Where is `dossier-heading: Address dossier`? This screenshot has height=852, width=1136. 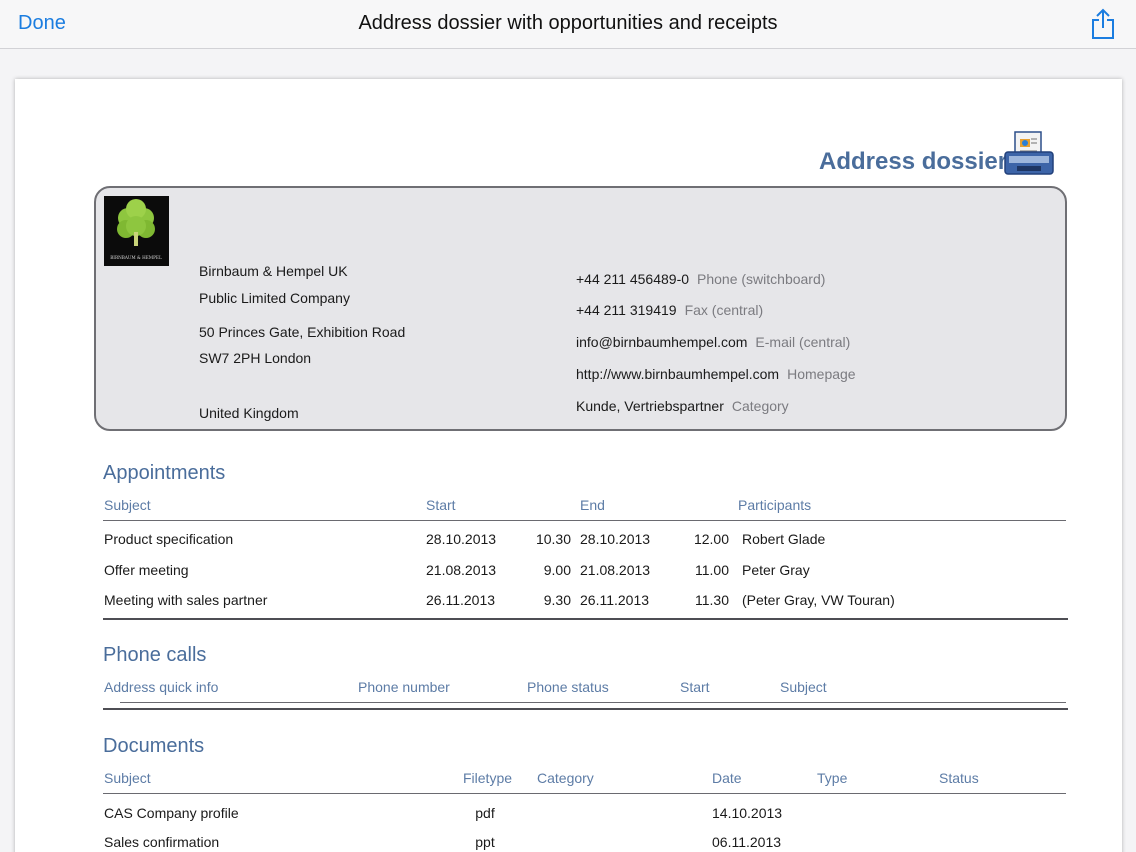 dossier-heading: Address dossier is located at coordinates (913, 161).